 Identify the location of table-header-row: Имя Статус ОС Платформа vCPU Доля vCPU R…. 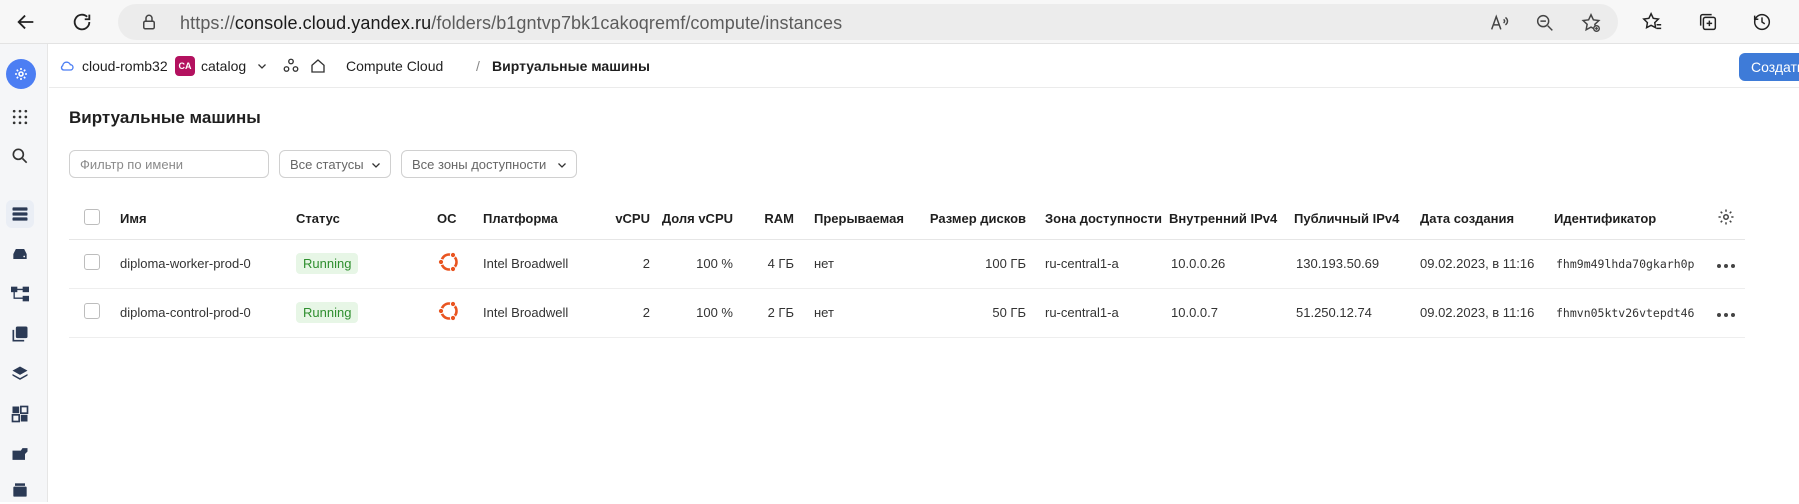
(907, 219).